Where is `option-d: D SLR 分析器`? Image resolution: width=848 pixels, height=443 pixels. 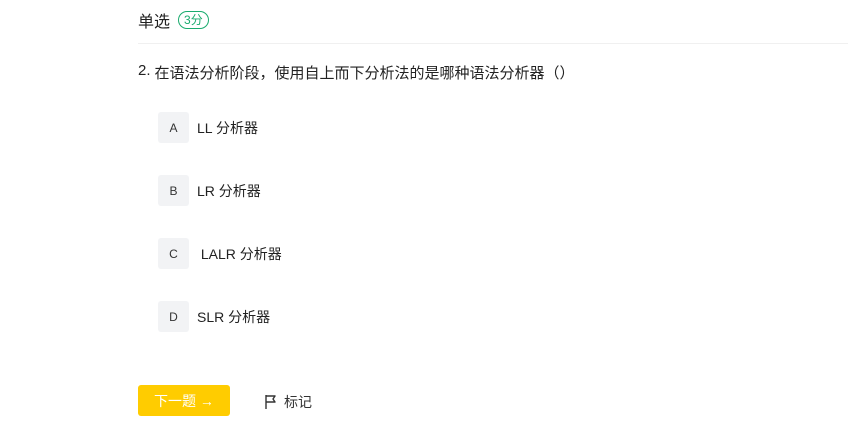 option-d: D SLR 分析器 is located at coordinates (214, 316).